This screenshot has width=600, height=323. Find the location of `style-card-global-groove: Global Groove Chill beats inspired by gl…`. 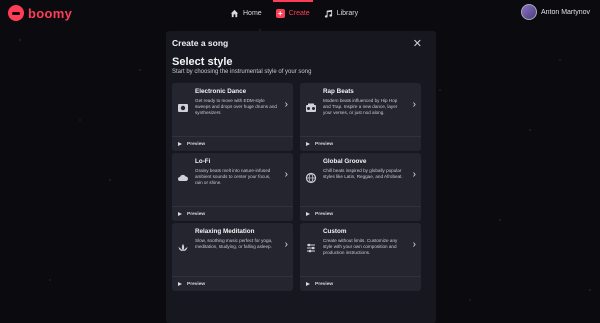

style-card-global-groove: Global Groove Chill beats inspired by gl… is located at coordinates (360, 187).